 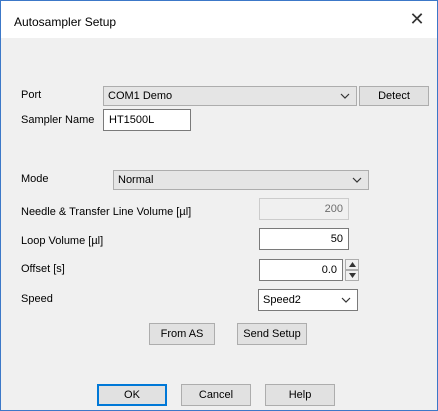 I want to click on needle-volume-label: Needle & Transfer Line Volume [µl], so click(x=106, y=212).